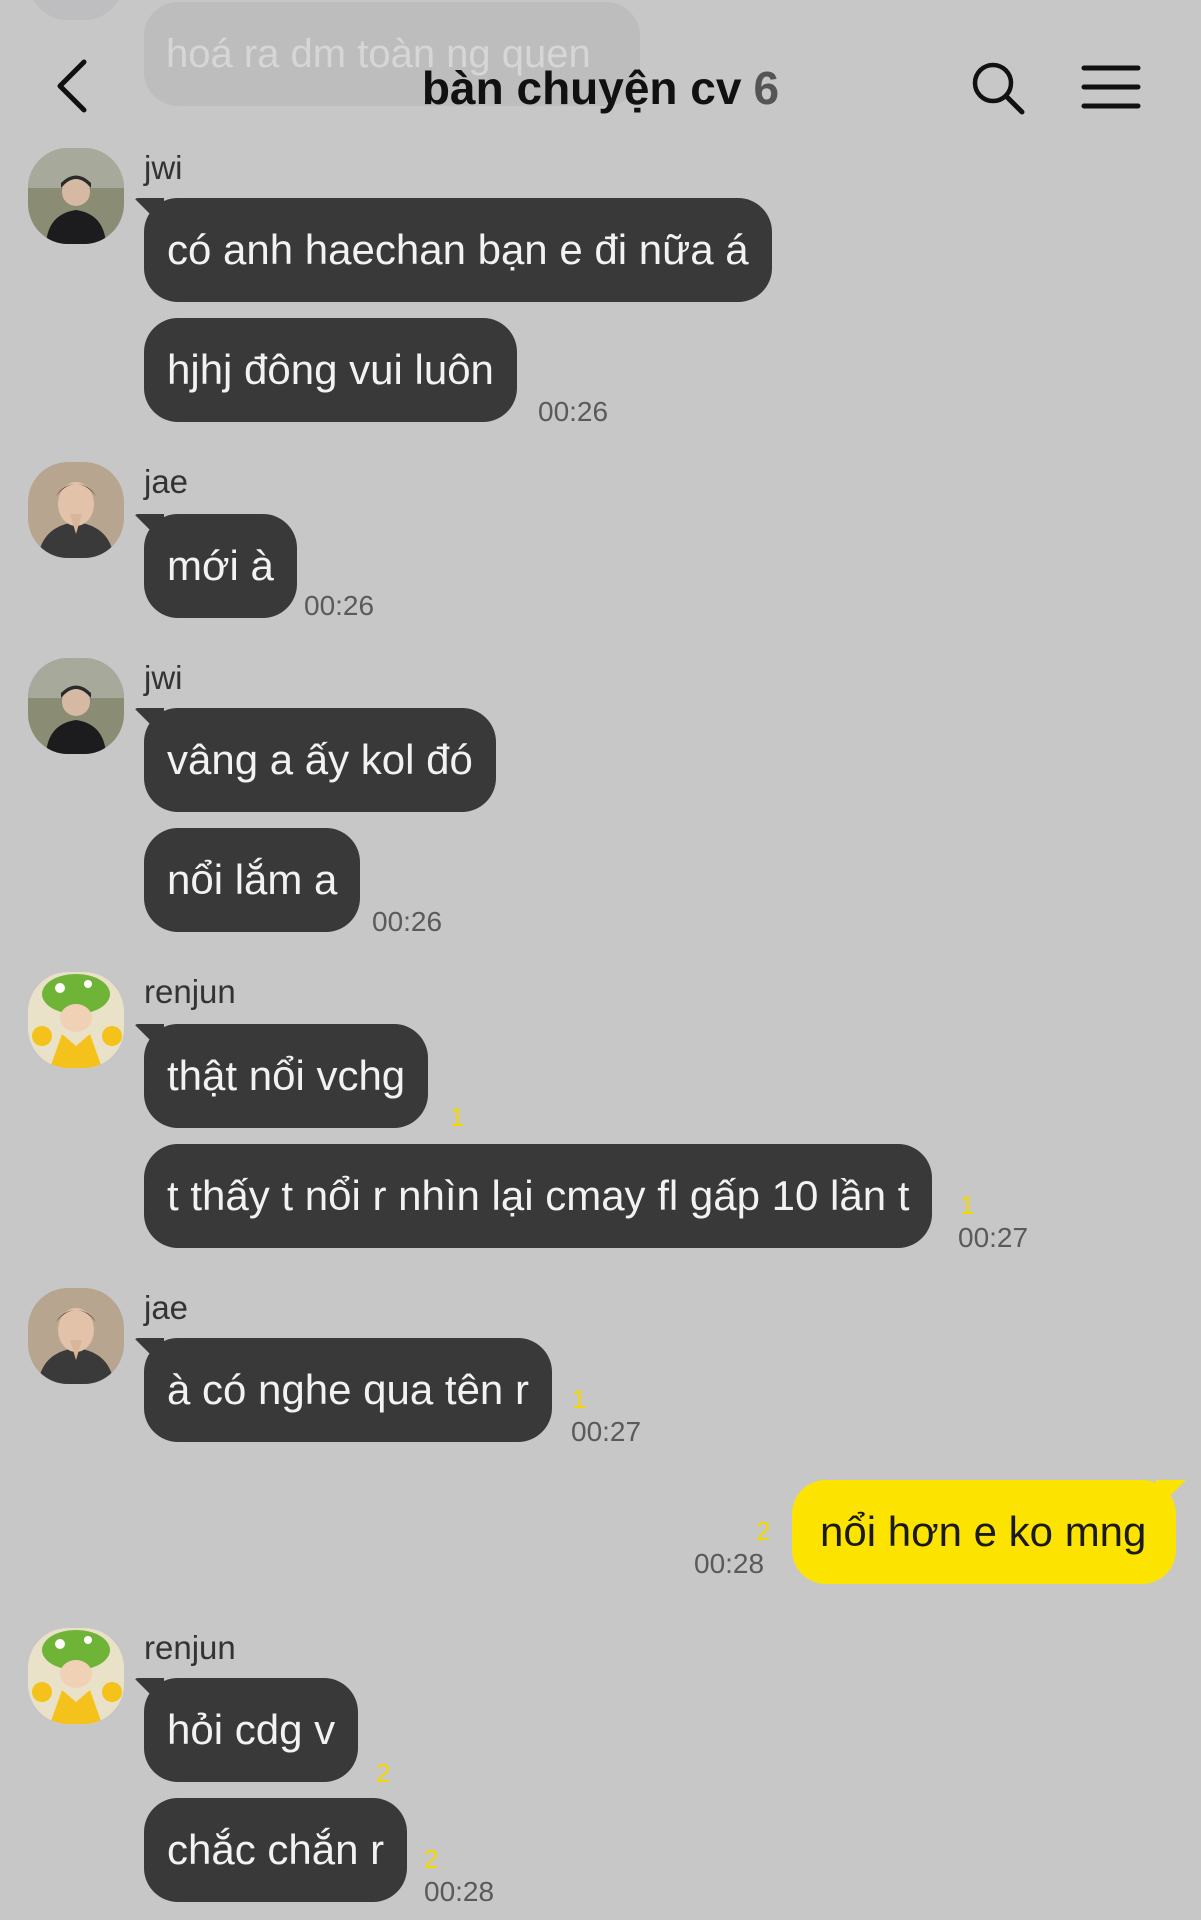 Image resolution: width=1201 pixels, height=1920 pixels. What do you see at coordinates (330, 370) in the screenshot?
I see `message-bubble: hjhj đông vui luôn` at bounding box center [330, 370].